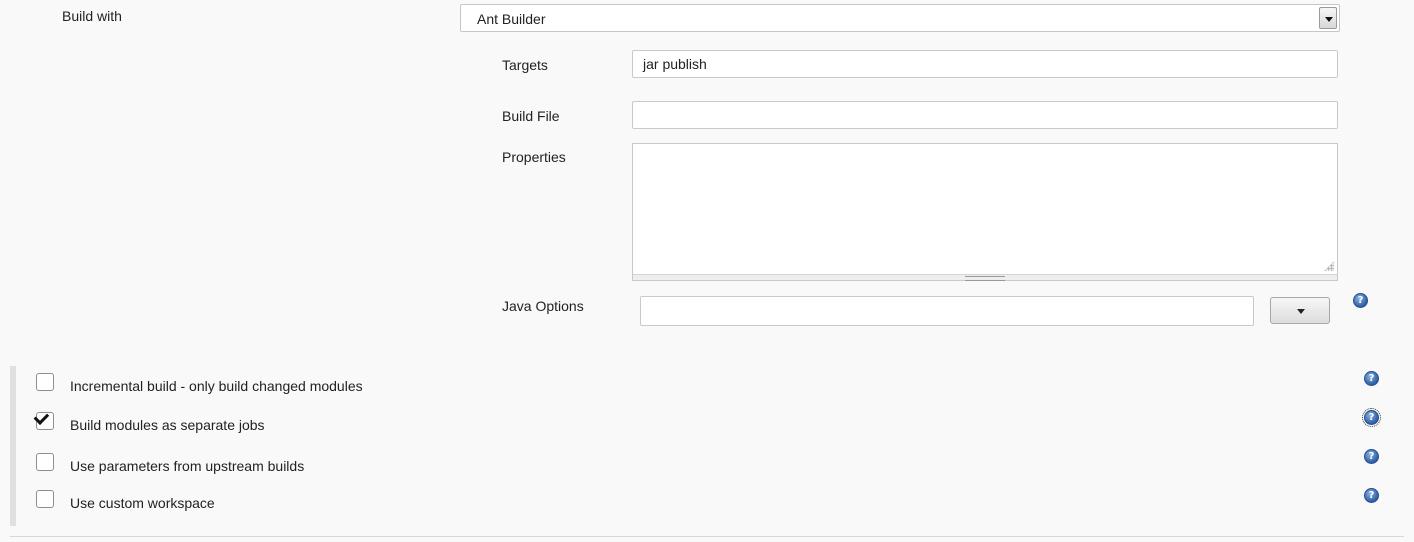 The width and height of the screenshot is (1414, 542). Describe the element at coordinates (707, 536) in the screenshot. I see `divider` at that location.